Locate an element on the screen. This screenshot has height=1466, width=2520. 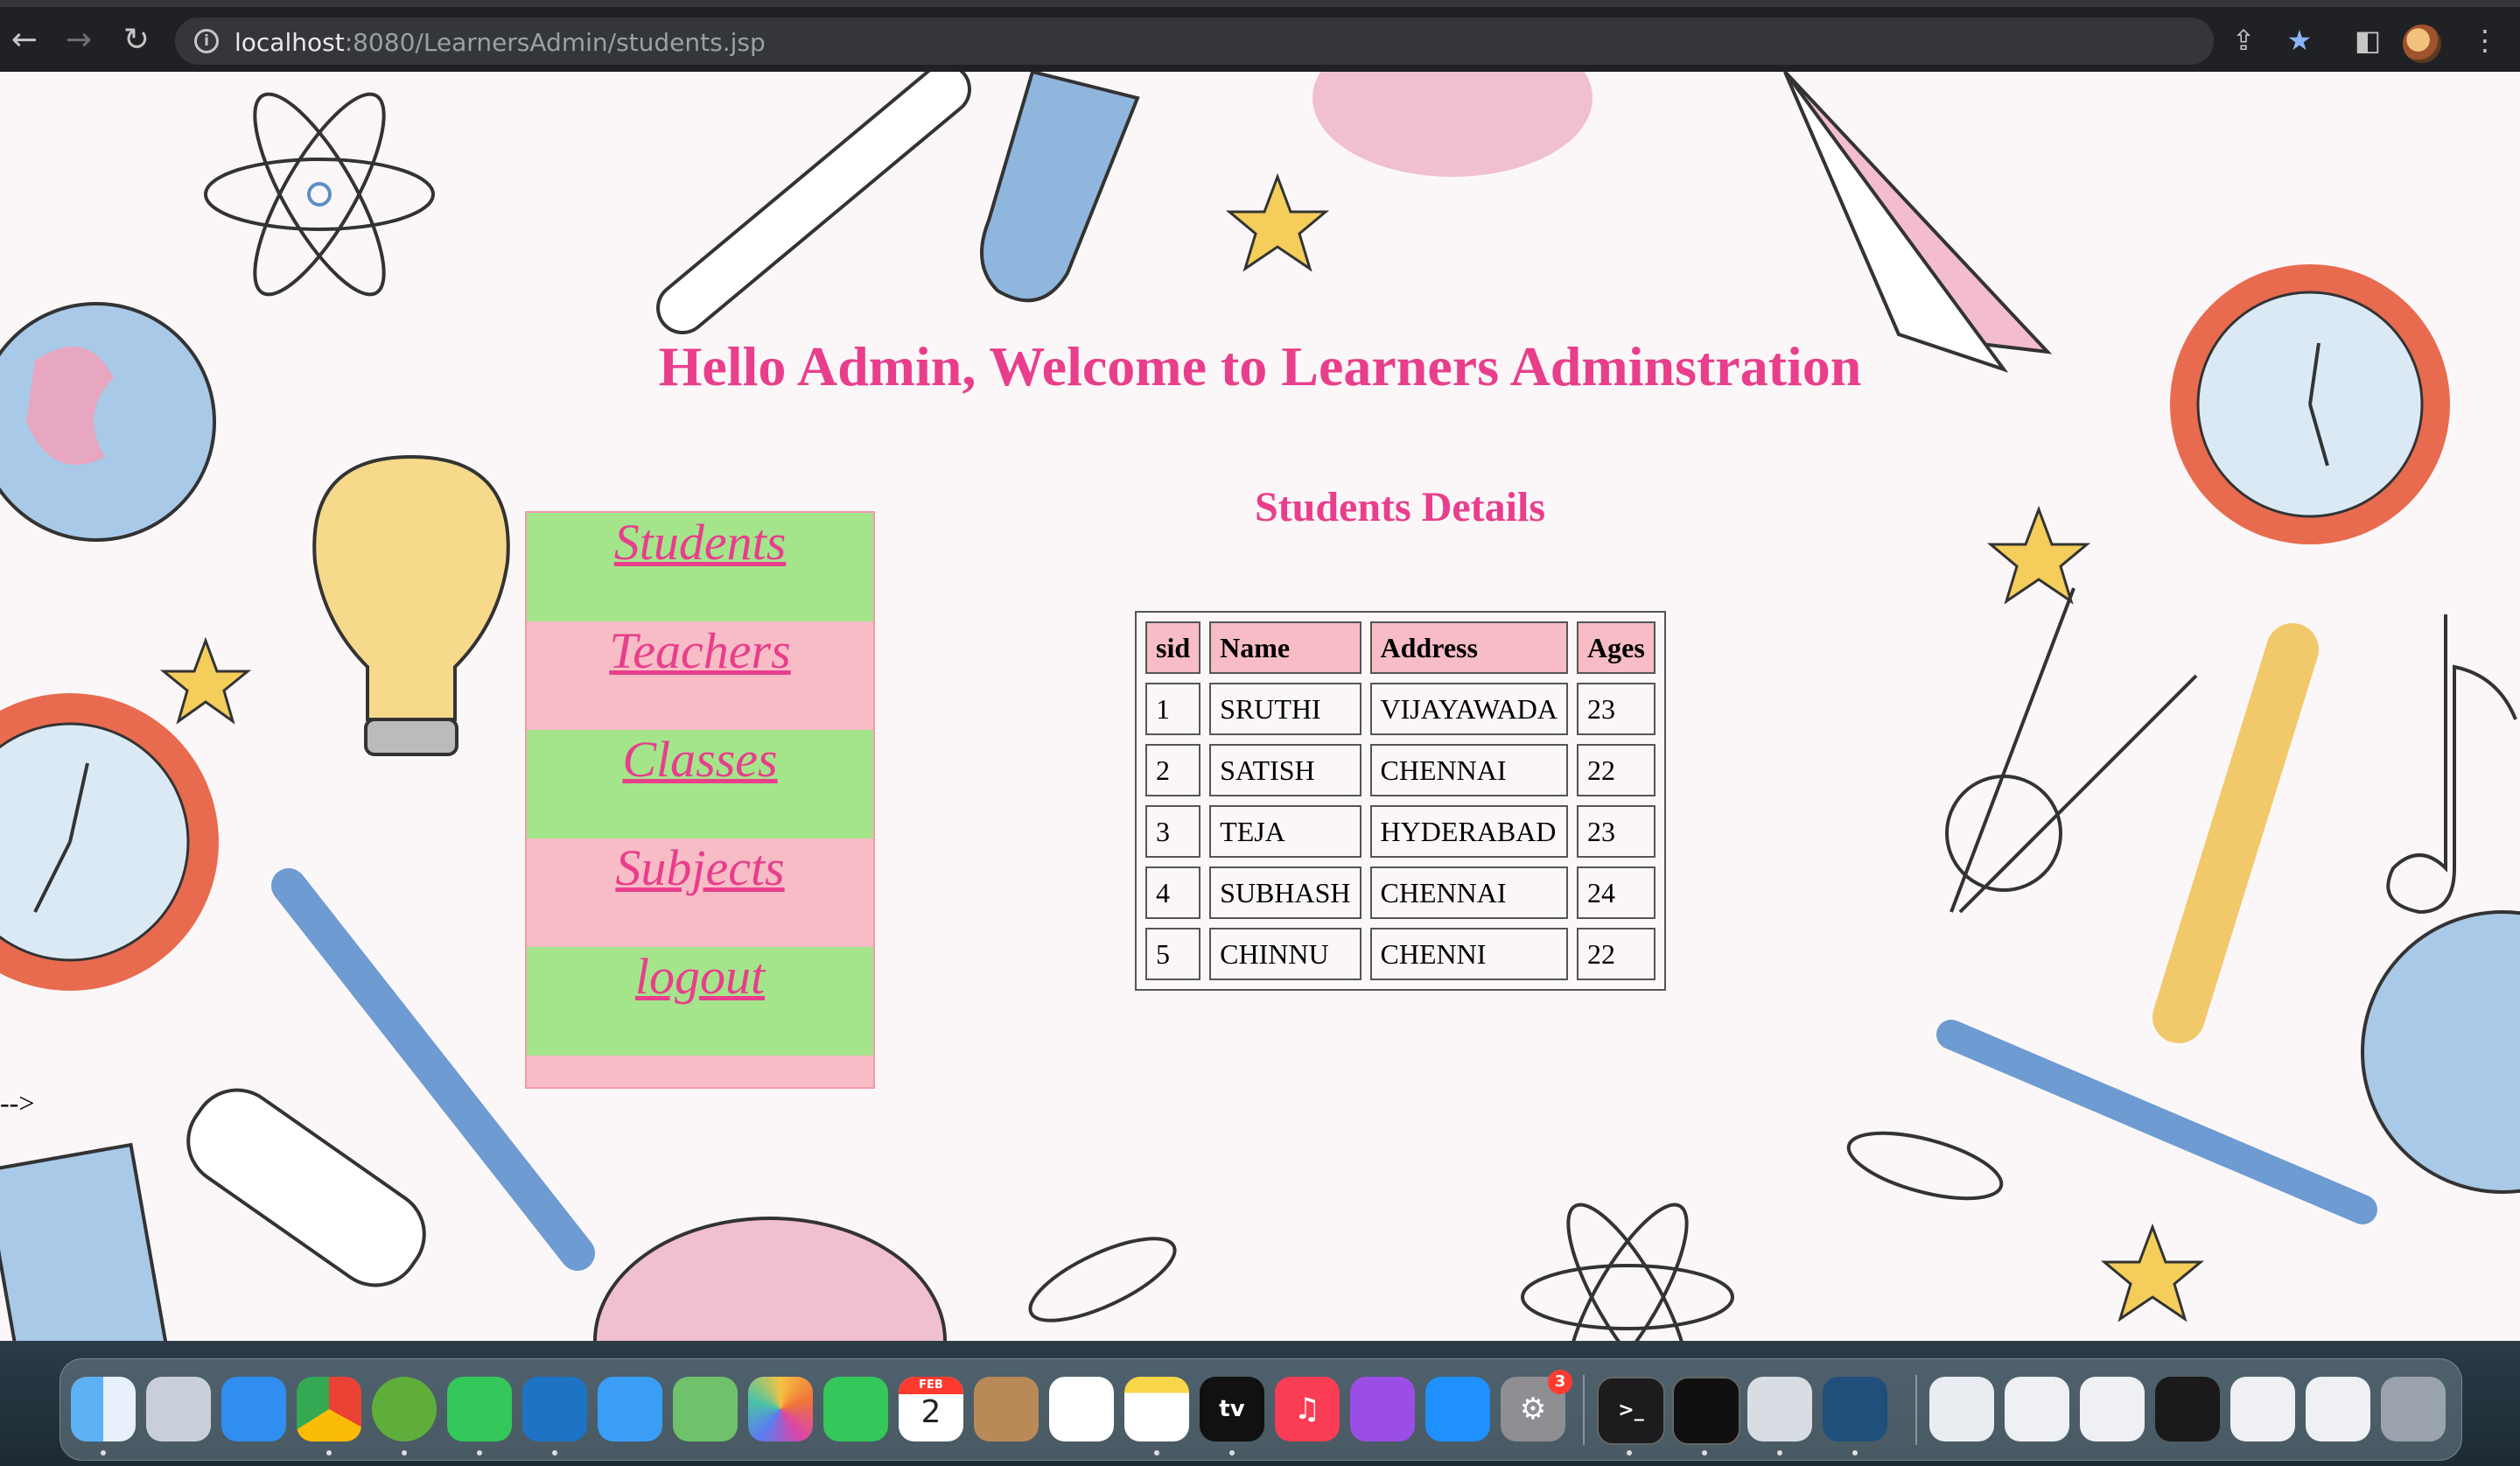
notes-icon is located at coordinates (1156, 1409).